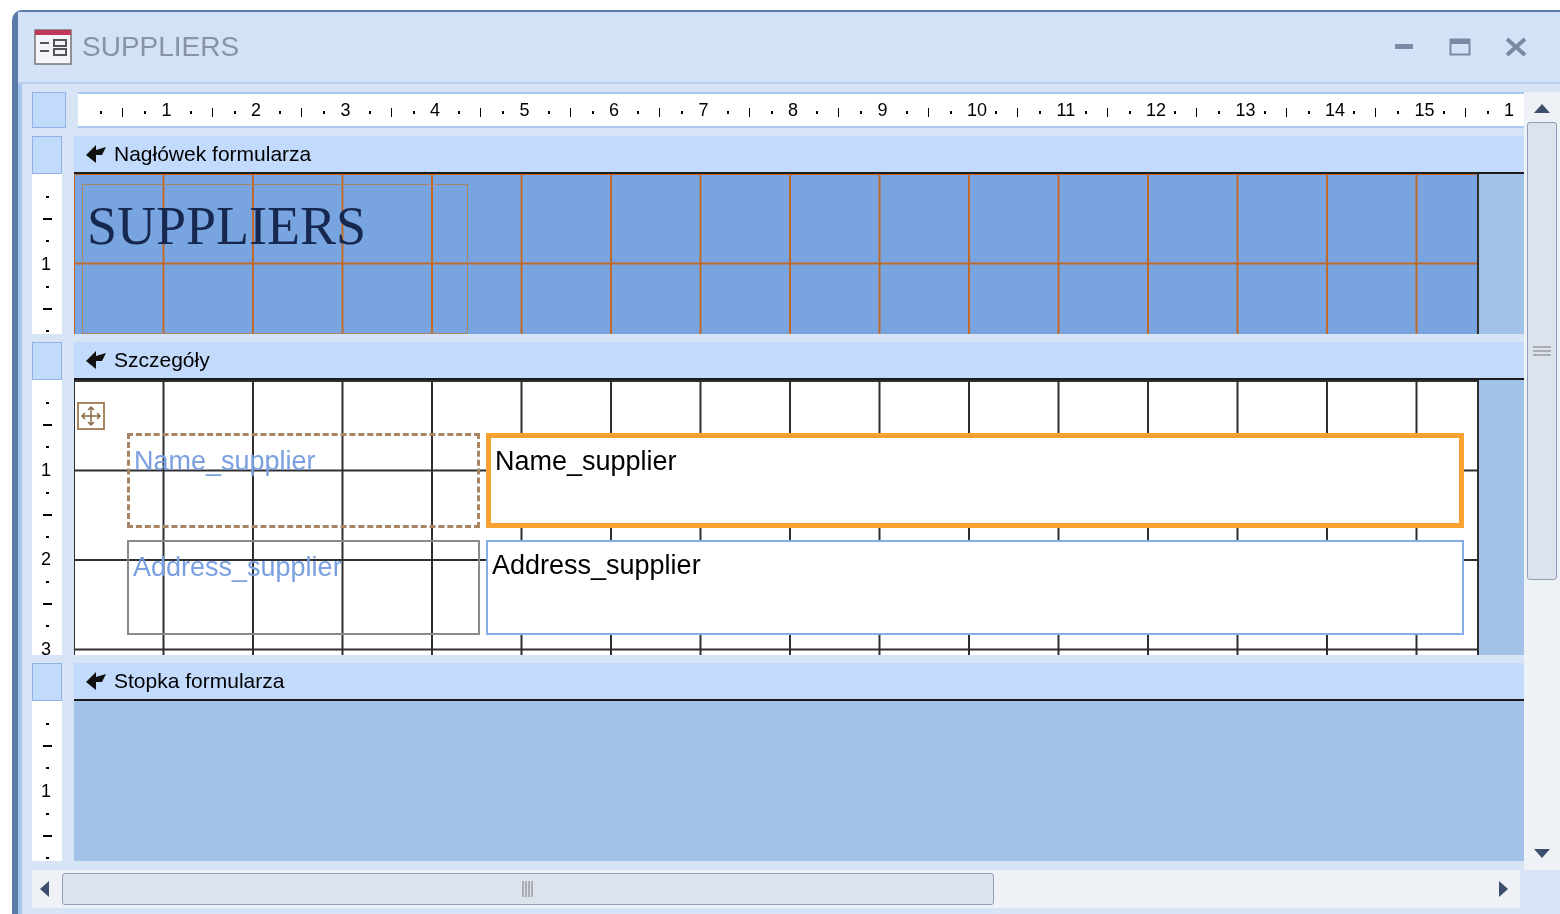 Image resolution: width=1560 pixels, height=914 pixels. Describe the element at coordinates (1542, 108) in the screenshot. I see `scroll-up-icon` at that location.